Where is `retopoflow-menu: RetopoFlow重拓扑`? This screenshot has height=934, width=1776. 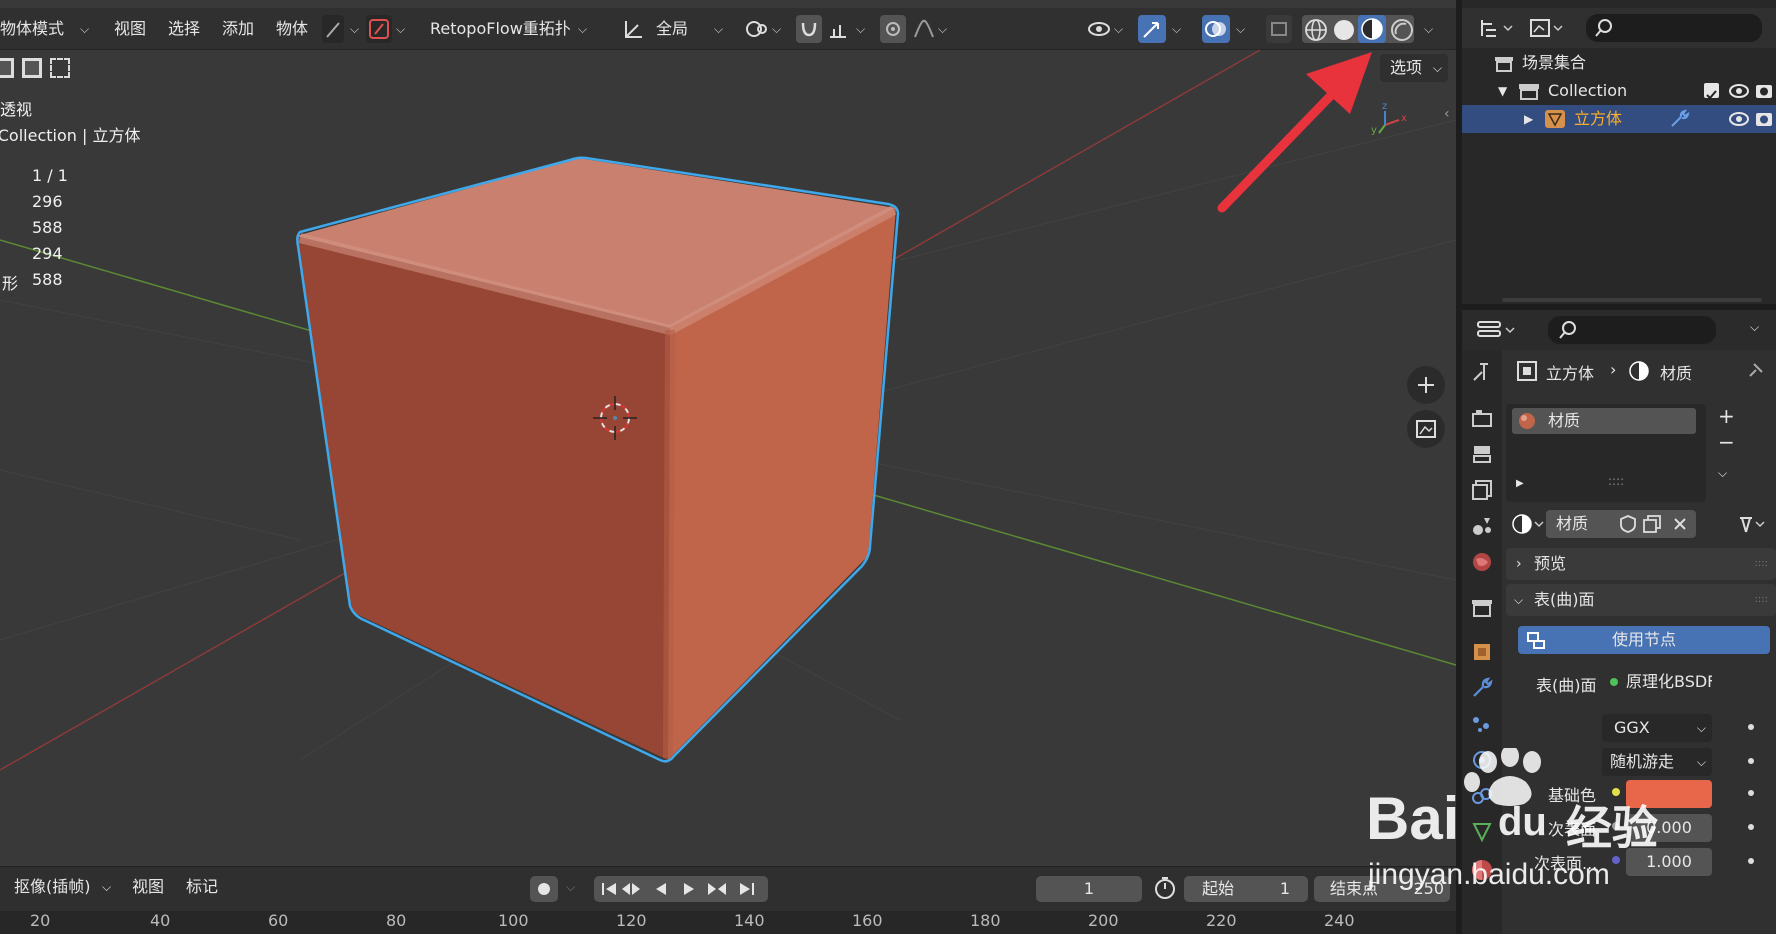
retopoflow-menu: RetopoFlow重拓扑 is located at coordinates (500, 29).